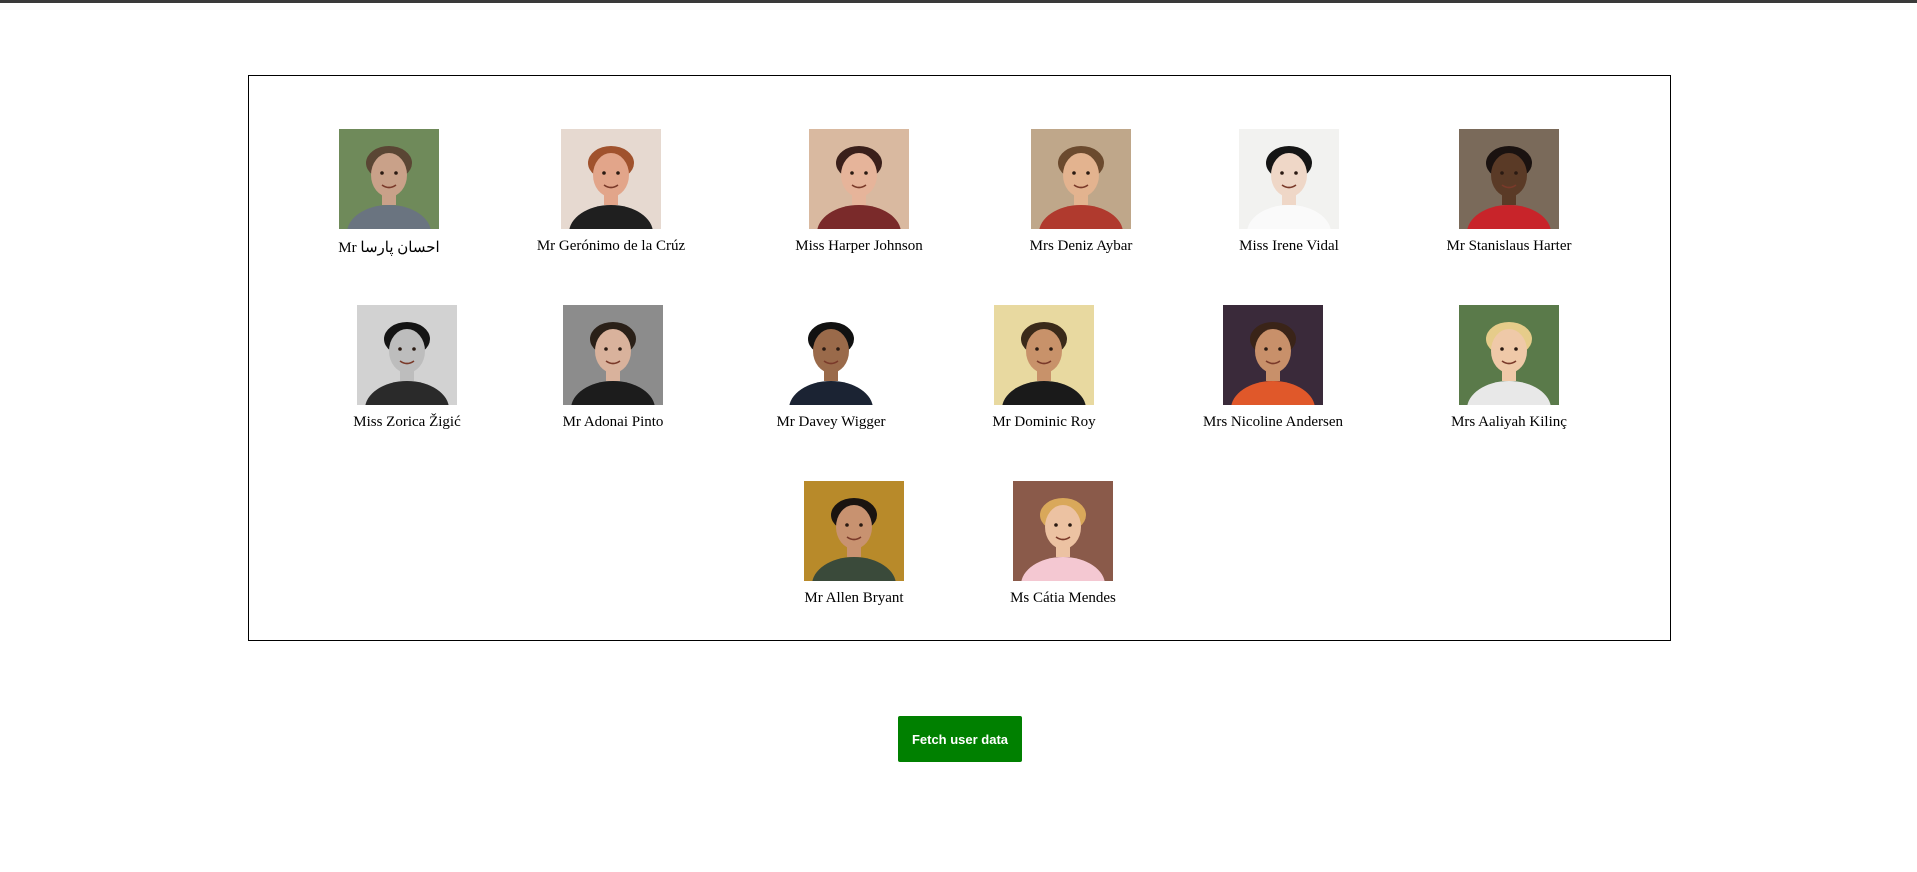 This screenshot has height=872, width=1917. Describe the element at coordinates (389, 248) in the screenshot. I see `user-name: Mr احسان پارسا` at that location.